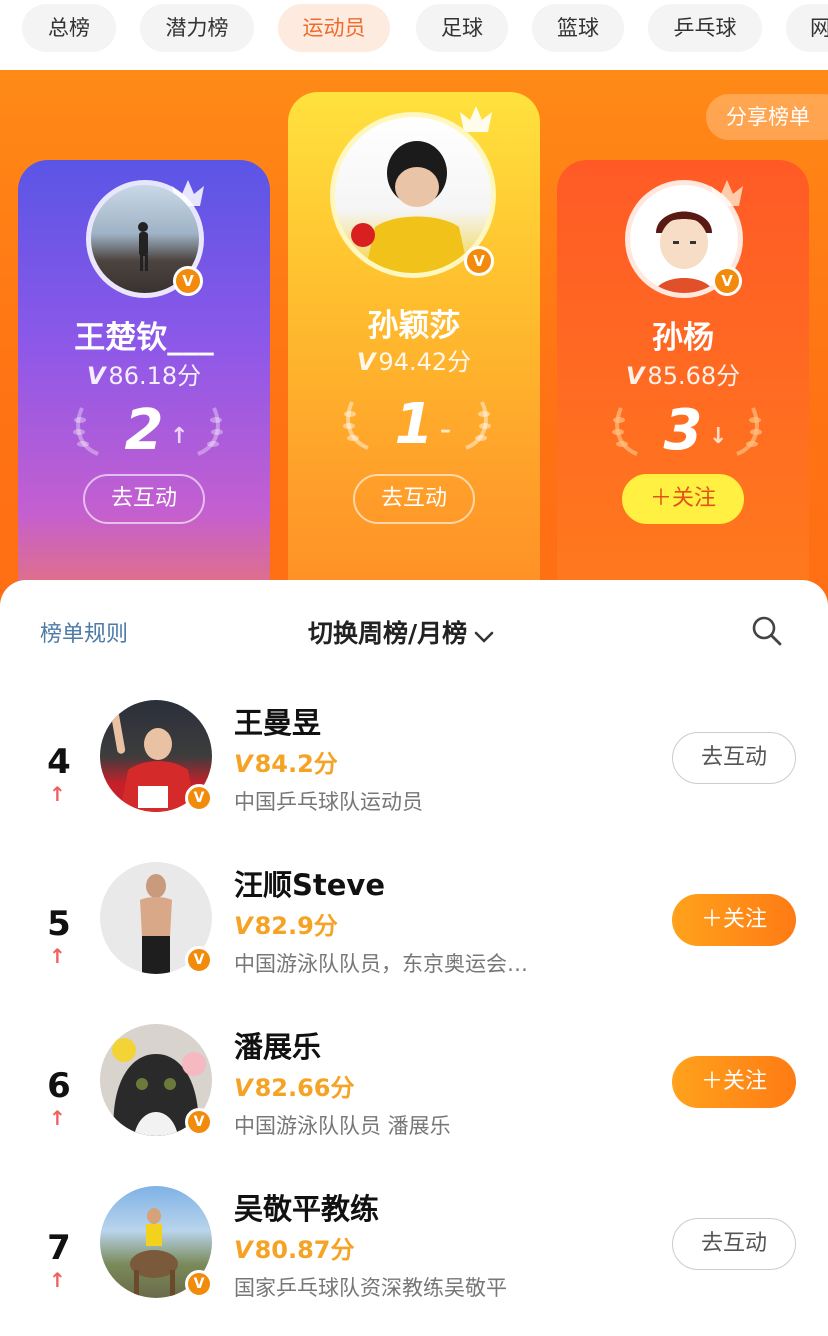  I want to click on score-value: 82.66分, so click(304, 1088).